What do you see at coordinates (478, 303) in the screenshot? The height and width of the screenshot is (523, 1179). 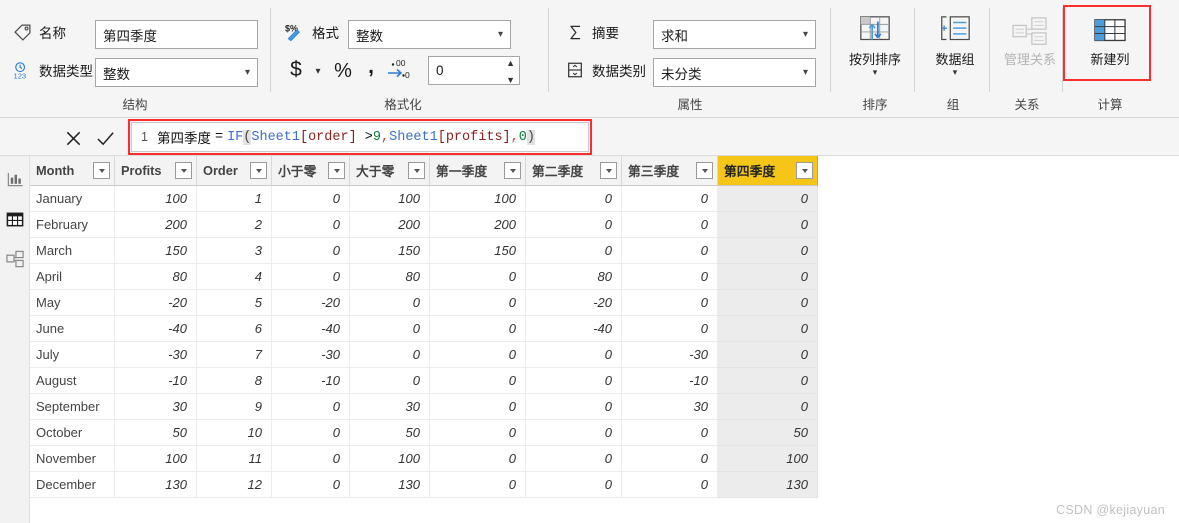 I see `cell-第一季度-5: 0` at bounding box center [478, 303].